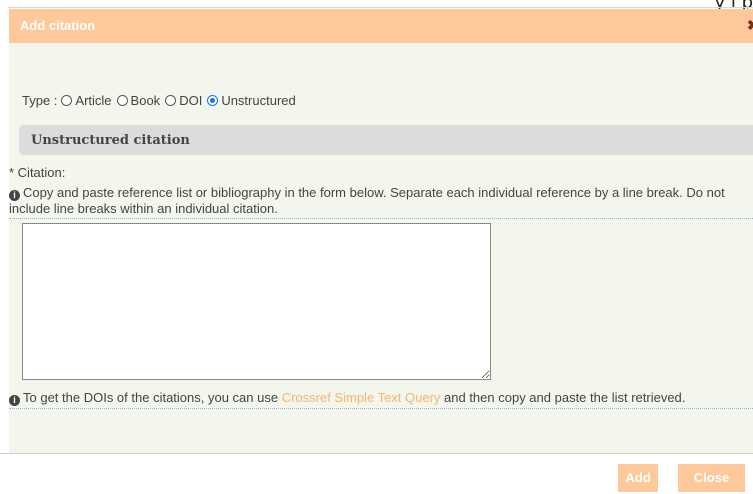  I want to click on radio-unstructured, so click(213, 100).